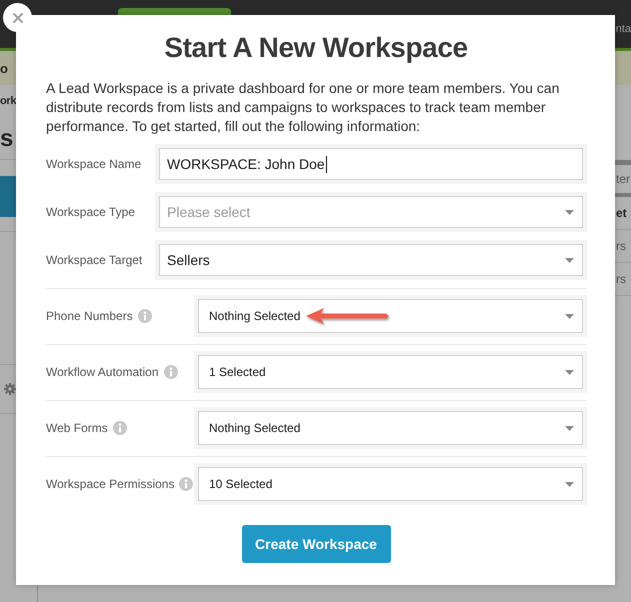 This screenshot has width=631, height=602. Describe the element at coordinates (91, 212) in the screenshot. I see `field-label: Workspace Type` at that location.